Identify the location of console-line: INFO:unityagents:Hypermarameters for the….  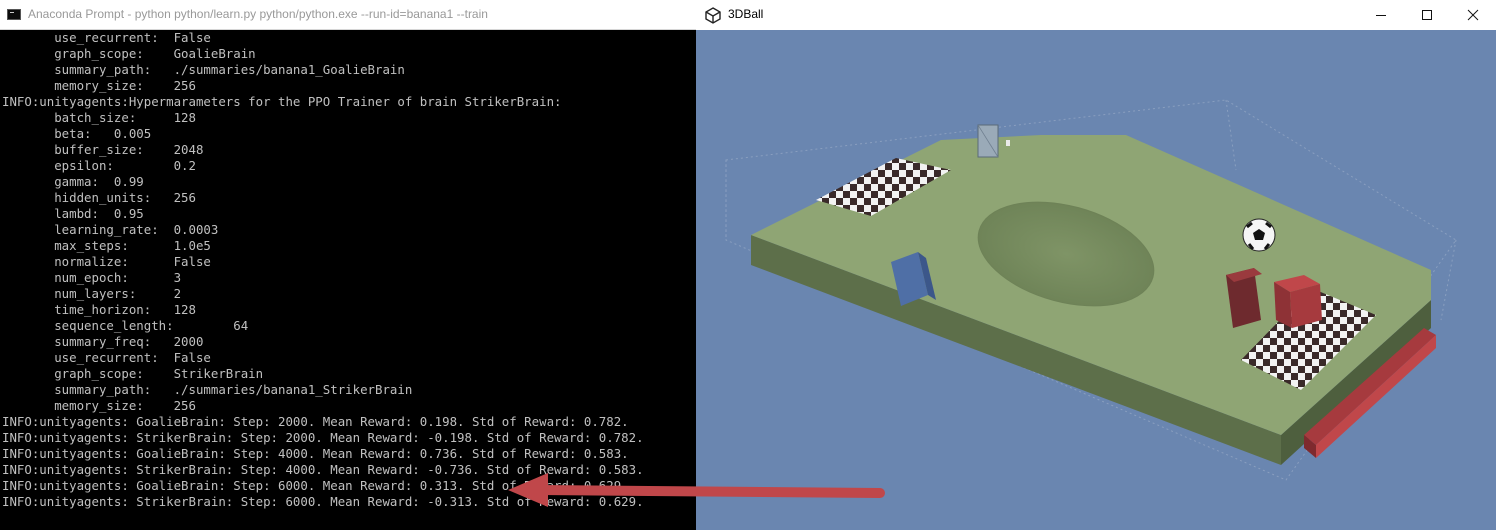
(282, 101).